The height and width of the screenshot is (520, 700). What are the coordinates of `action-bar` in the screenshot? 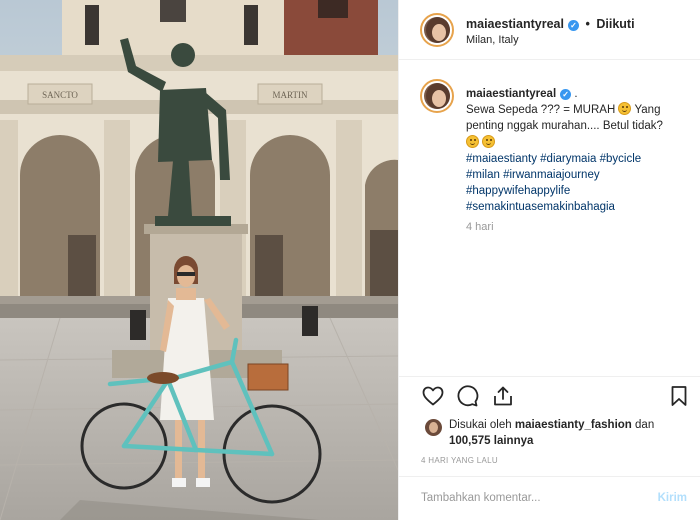 It's located at (549, 399).